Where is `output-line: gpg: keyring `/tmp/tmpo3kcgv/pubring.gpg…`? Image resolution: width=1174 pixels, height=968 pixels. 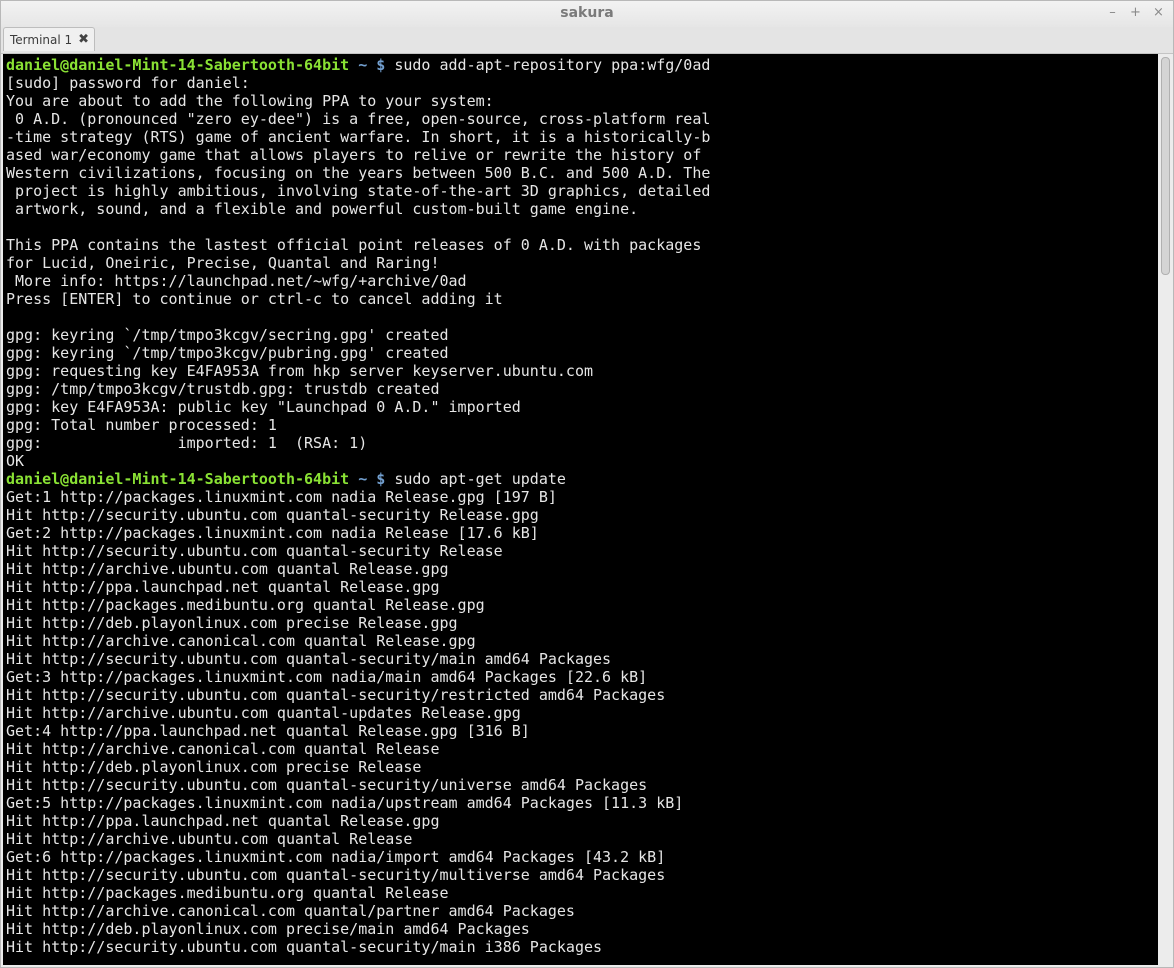 output-line: gpg: keyring `/tmp/tmpo3kcgv/pubring.gpg… is located at coordinates (227, 353).